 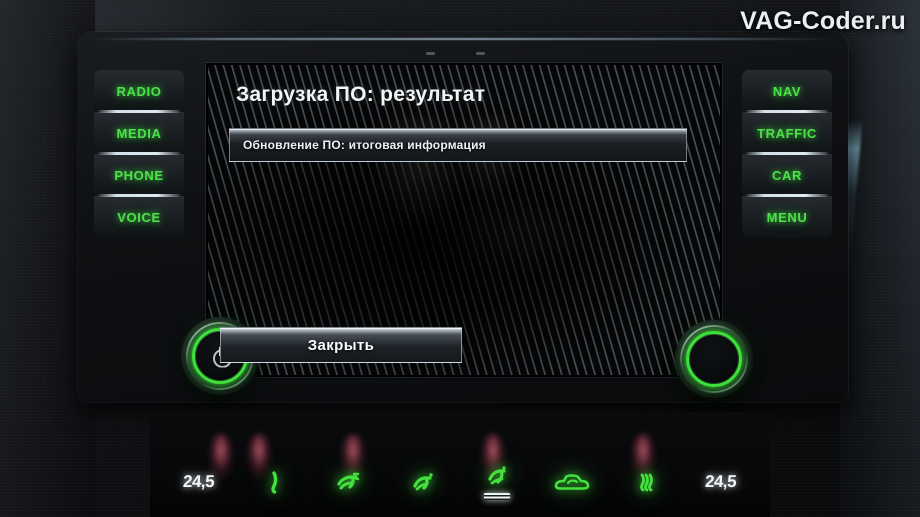 I want to click on defrost-front-icon, so click(x=348, y=480).